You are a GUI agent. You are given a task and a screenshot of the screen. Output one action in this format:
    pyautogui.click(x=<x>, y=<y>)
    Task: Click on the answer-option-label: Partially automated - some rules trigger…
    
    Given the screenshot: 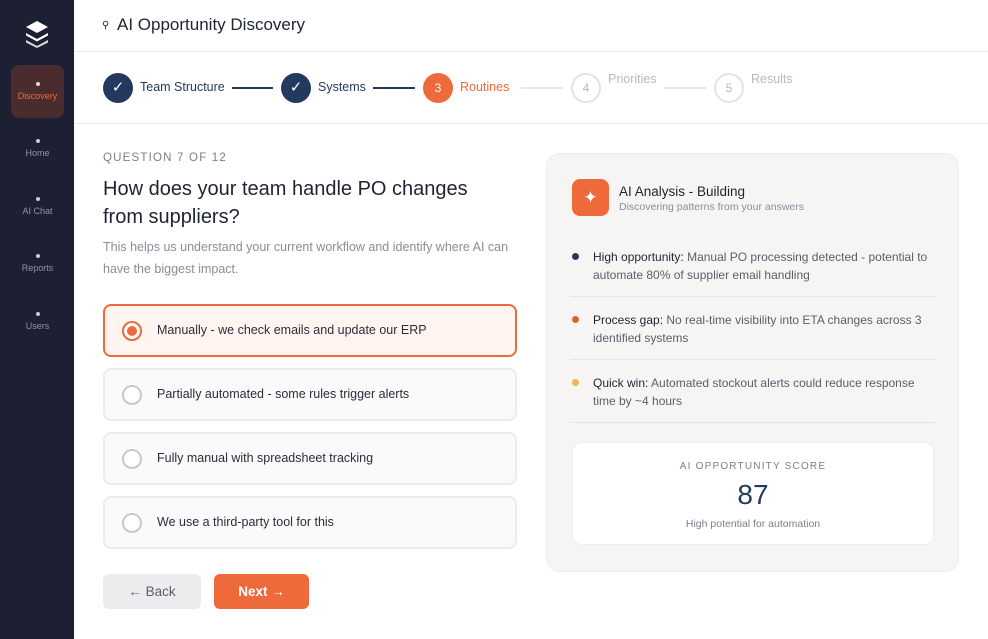 What is the action you would take?
    pyautogui.click(x=283, y=394)
    